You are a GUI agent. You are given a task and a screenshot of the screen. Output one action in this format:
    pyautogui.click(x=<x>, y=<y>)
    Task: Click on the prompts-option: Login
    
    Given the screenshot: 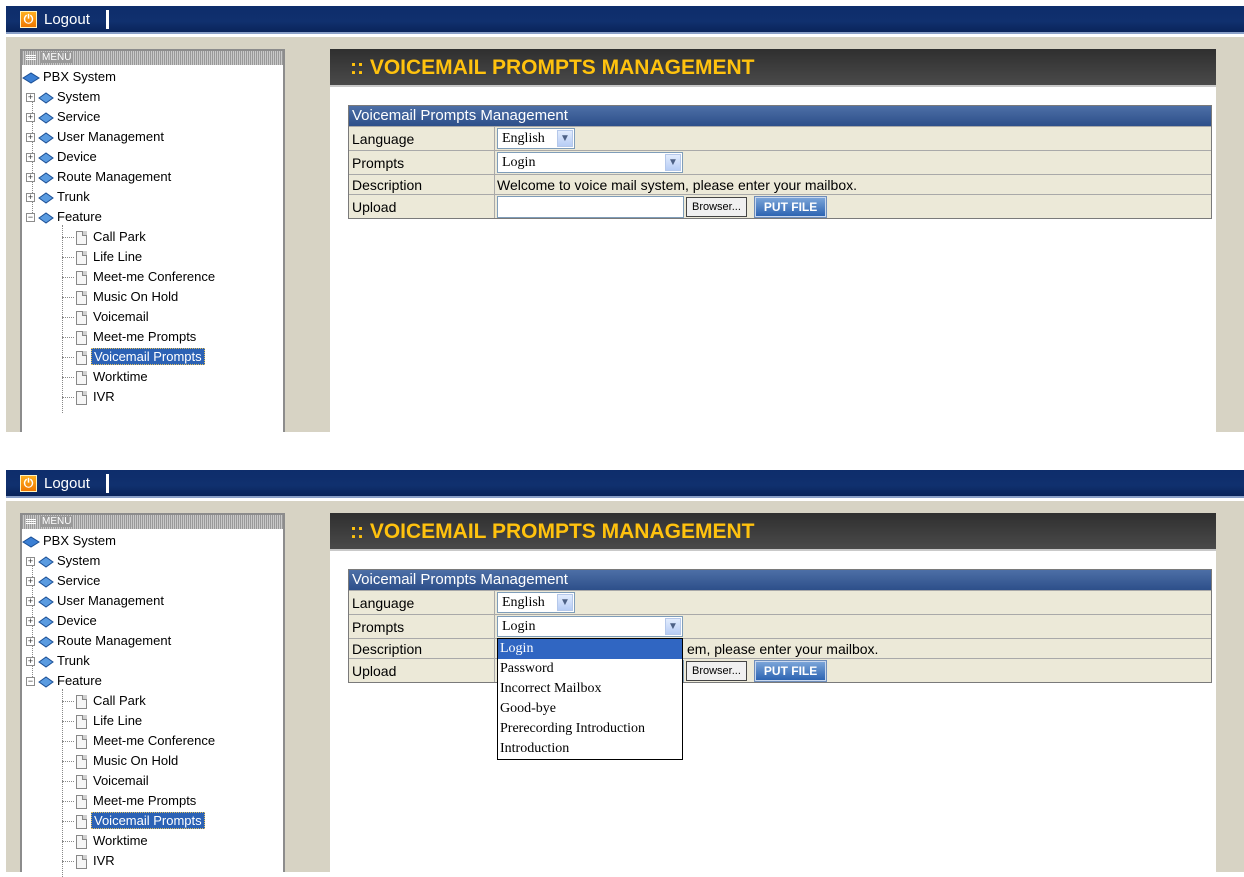 What is the action you would take?
    pyautogui.click(x=590, y=649)
    